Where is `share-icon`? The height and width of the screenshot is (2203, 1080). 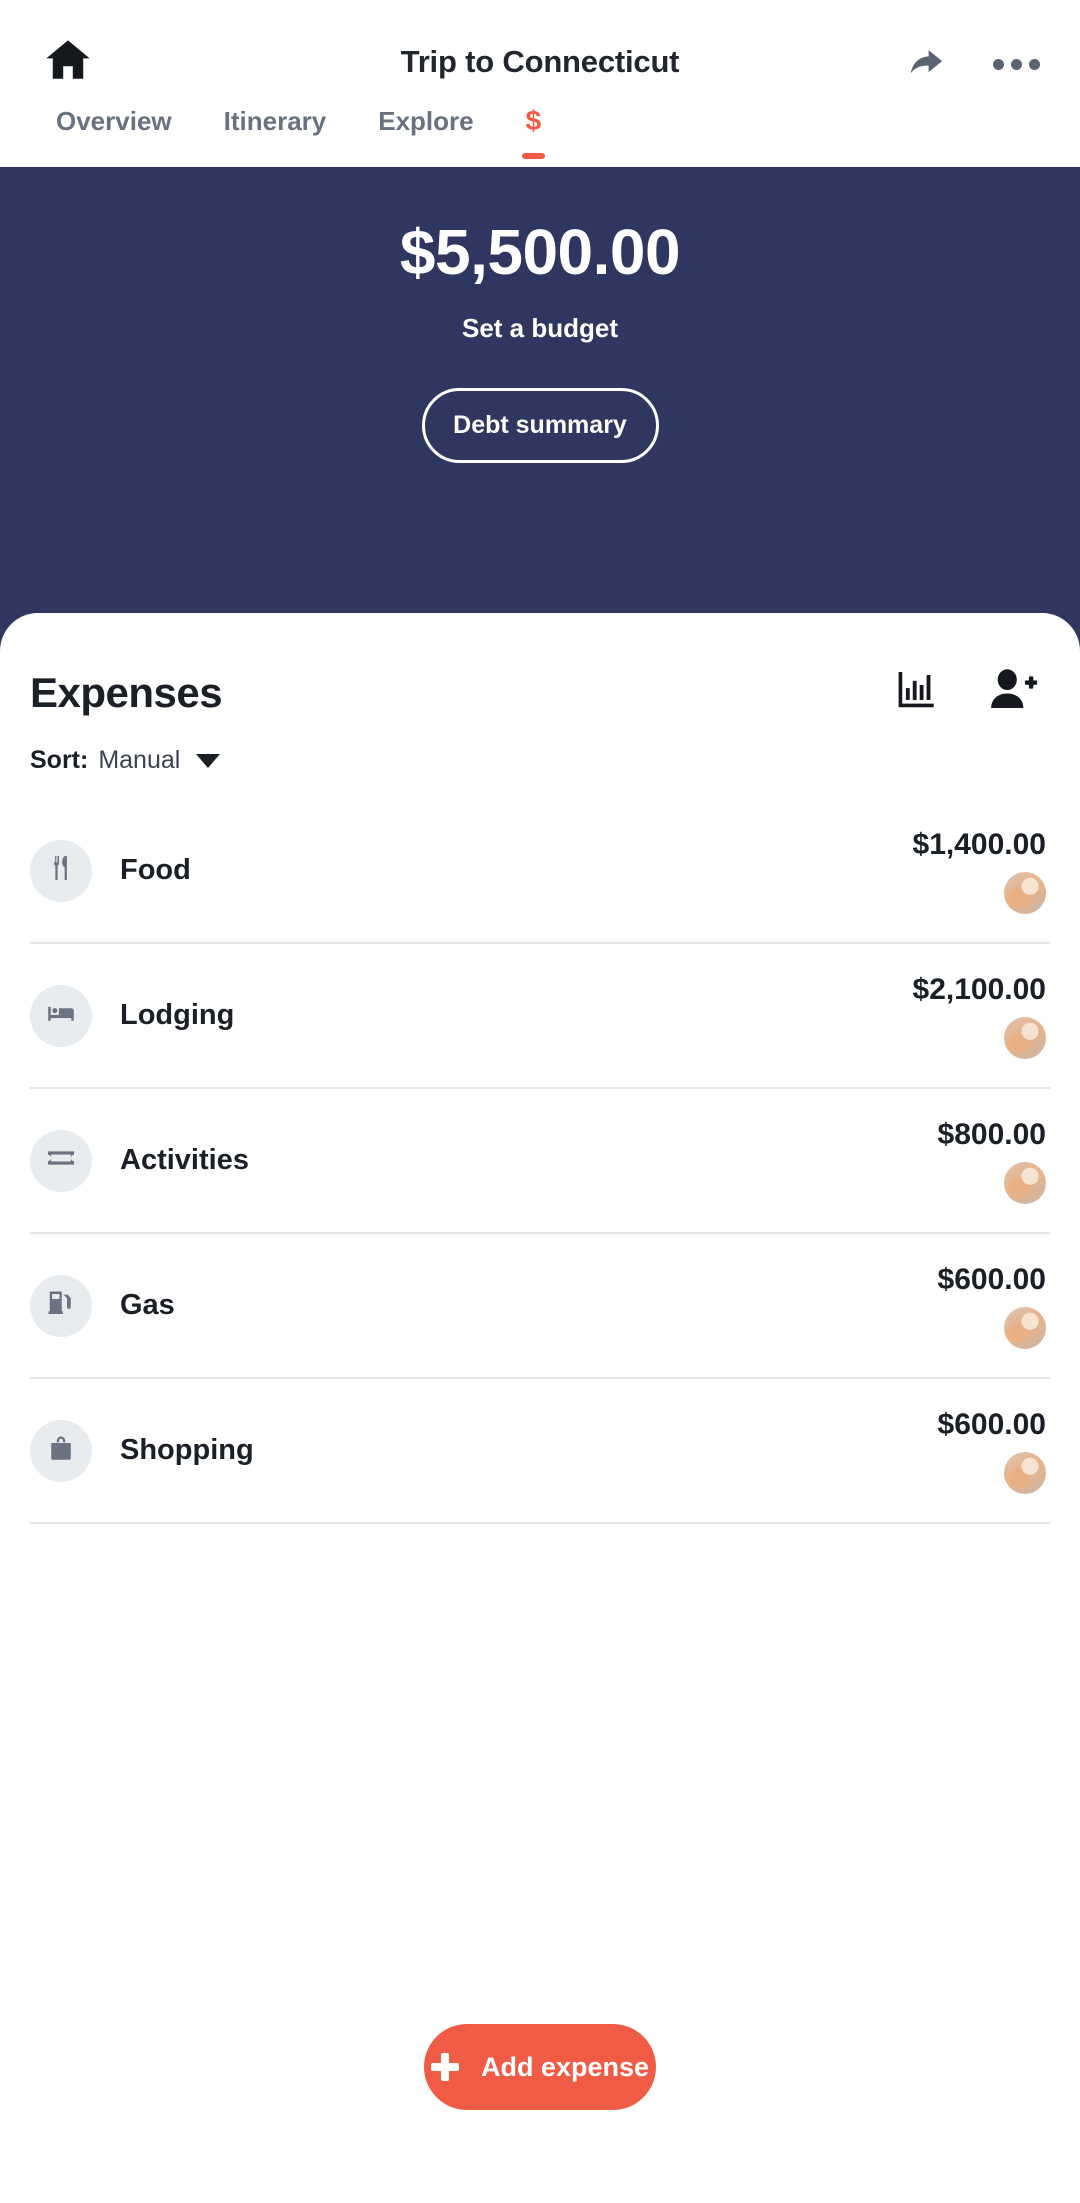
share-icon is located at coordinates (926, 64).